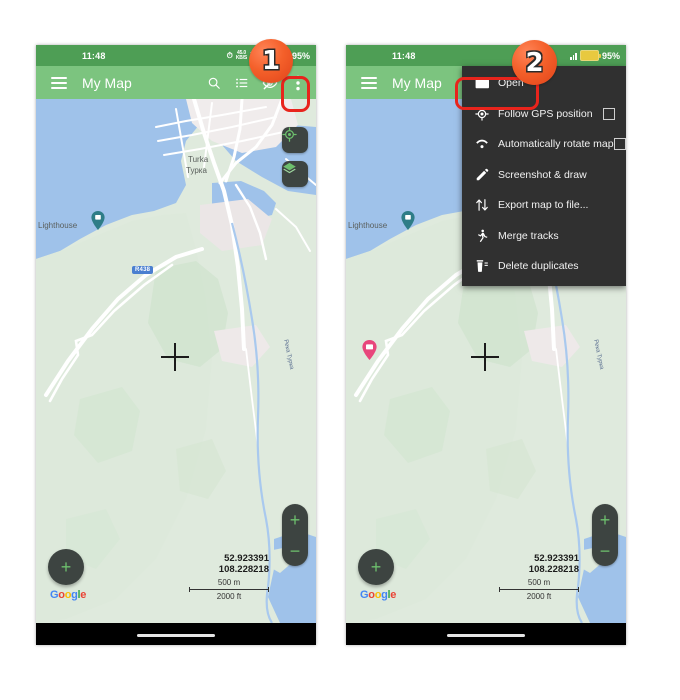  I want to click on menu-item-follow-gps-position: Follow GPS position, so click(544, 114).